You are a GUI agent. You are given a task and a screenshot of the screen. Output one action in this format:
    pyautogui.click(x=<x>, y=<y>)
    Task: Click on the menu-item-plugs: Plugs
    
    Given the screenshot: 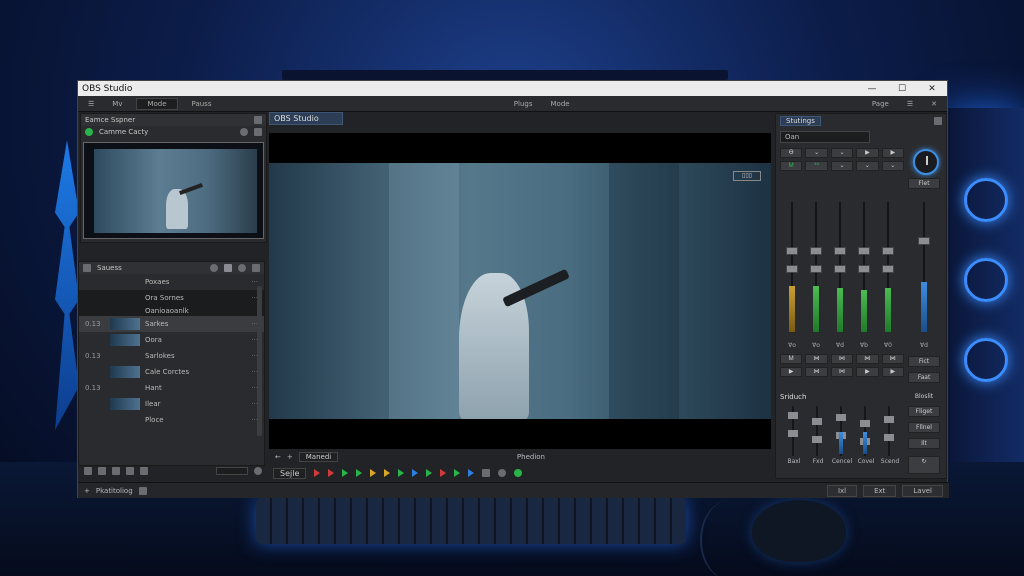 What is the action you would take?
    pyautogui.click(x=523, y=104)
    